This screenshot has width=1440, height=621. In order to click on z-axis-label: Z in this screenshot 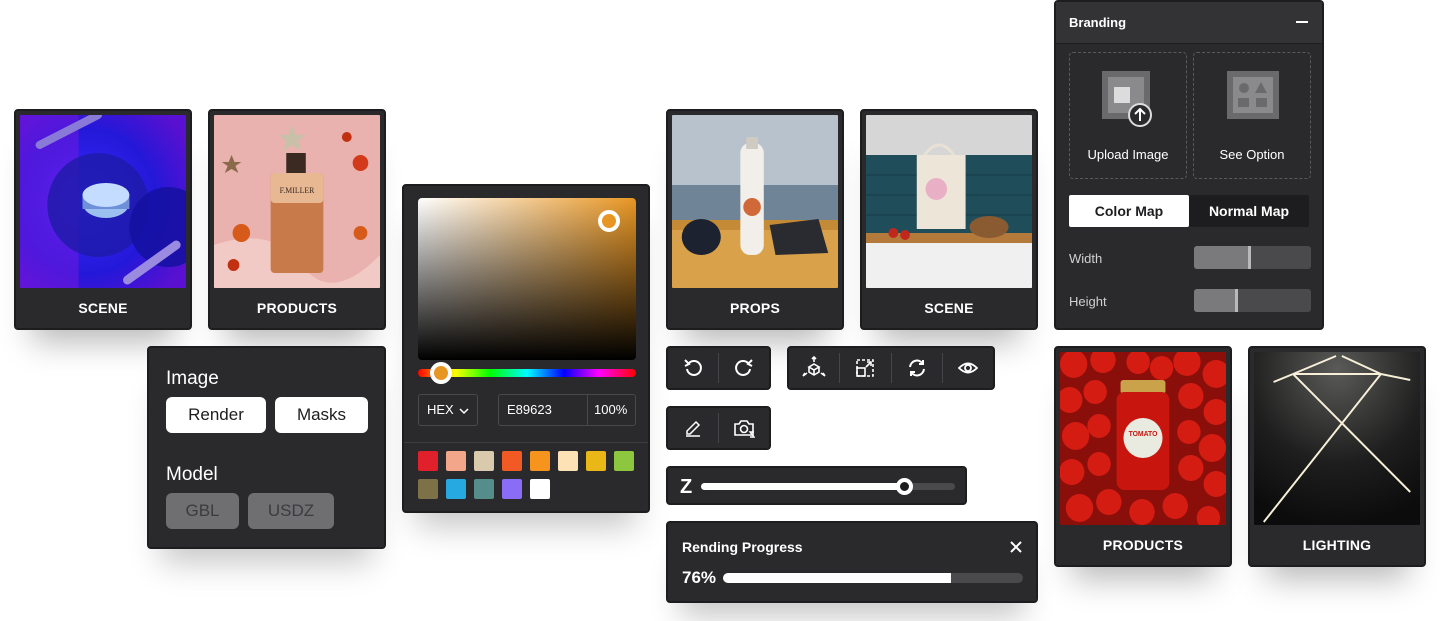, I will do `click(686, 487)`.